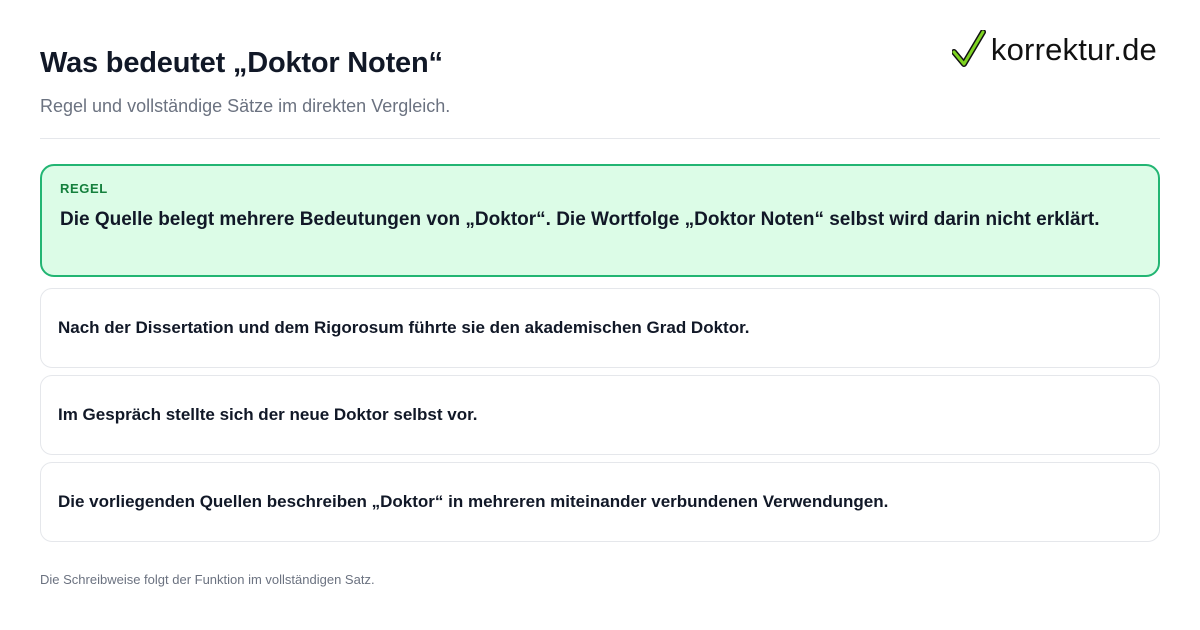 The image size is (1200, 630). What do you see at coordinates (600, 138) in the screenshot?
I see `divider` at bounding box center [600, 138].